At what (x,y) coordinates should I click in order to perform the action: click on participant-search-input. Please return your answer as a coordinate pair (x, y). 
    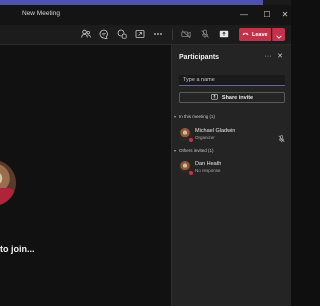
    Looking at the image, I should click on (232, 80).